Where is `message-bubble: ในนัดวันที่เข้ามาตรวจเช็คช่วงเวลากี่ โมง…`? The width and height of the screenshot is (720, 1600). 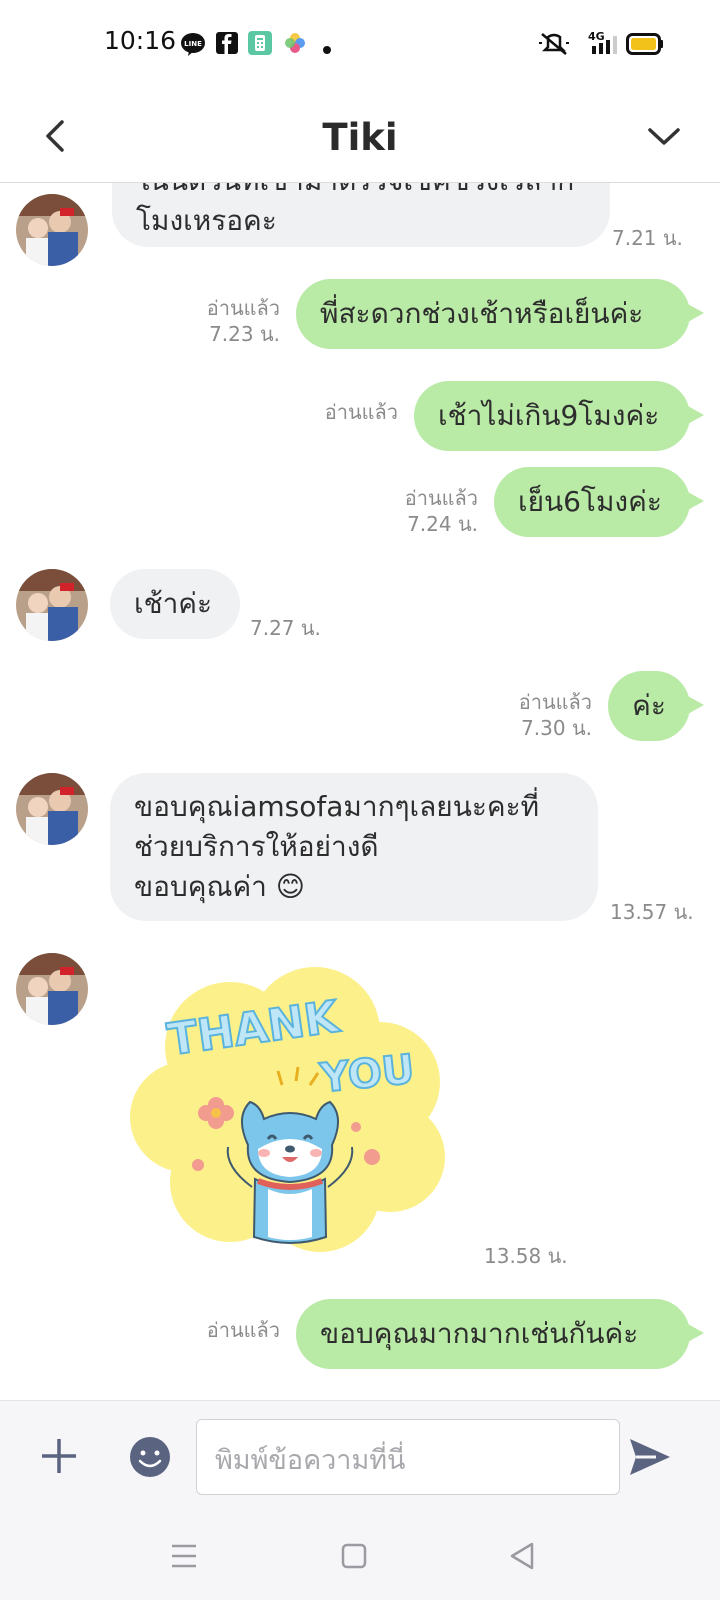 message-bubble: ในนัดวันที่เข้ามาตรวจเช็คช่วงเวลากี่ โมง… is located at coordinates (361, 215).